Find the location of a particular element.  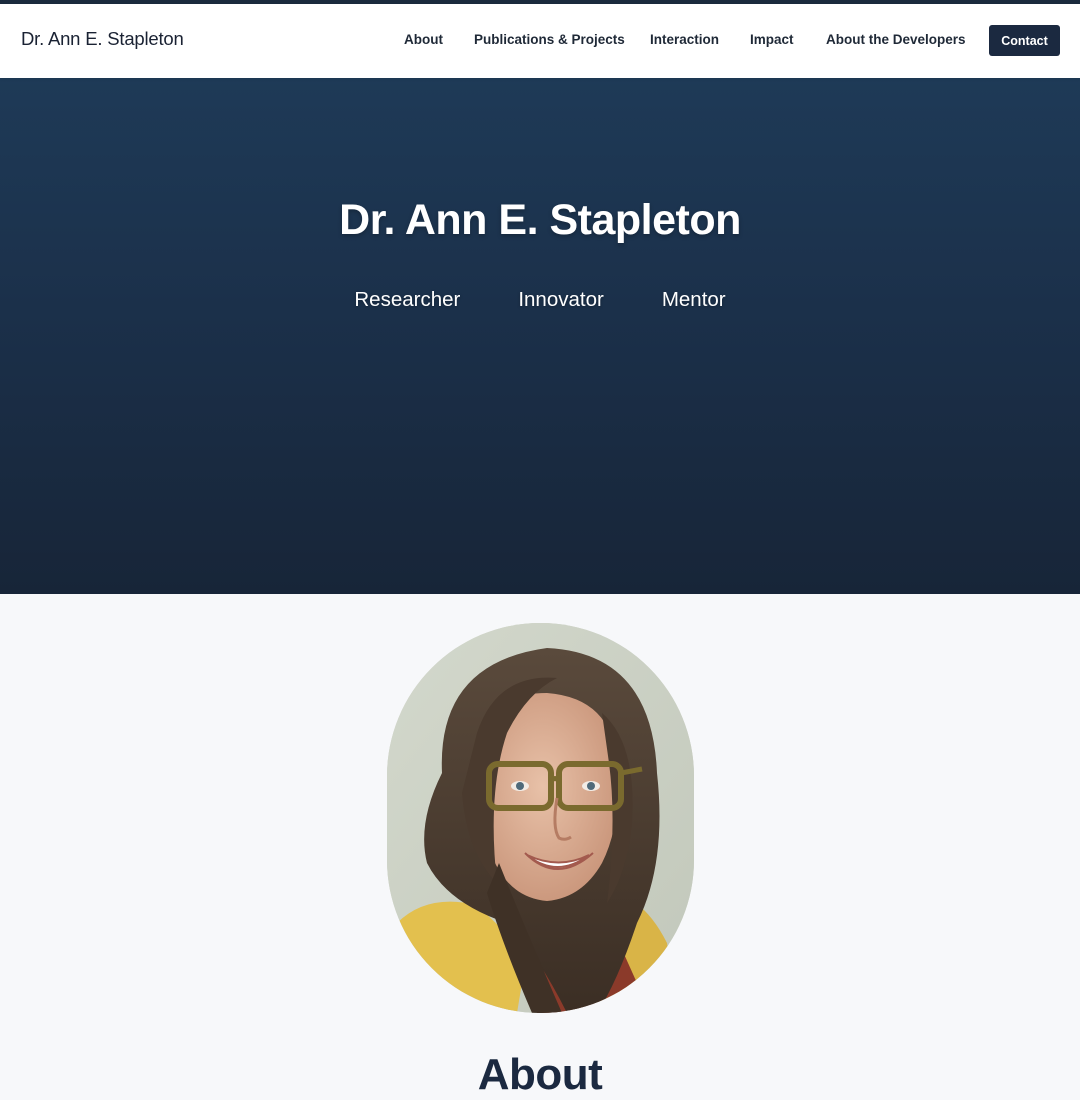

hero-roles: Researcher Innovator Mentor is located at coordinates (540, 300).